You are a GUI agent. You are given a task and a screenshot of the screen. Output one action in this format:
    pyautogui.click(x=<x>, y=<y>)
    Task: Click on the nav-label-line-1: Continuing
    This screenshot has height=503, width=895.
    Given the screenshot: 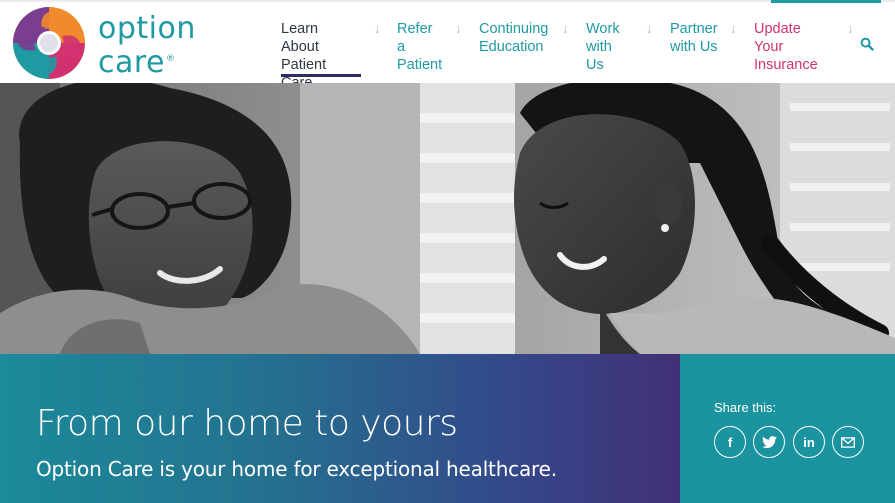 What is the action you would take?
    pyautogui.click(x=514, y=29)
    